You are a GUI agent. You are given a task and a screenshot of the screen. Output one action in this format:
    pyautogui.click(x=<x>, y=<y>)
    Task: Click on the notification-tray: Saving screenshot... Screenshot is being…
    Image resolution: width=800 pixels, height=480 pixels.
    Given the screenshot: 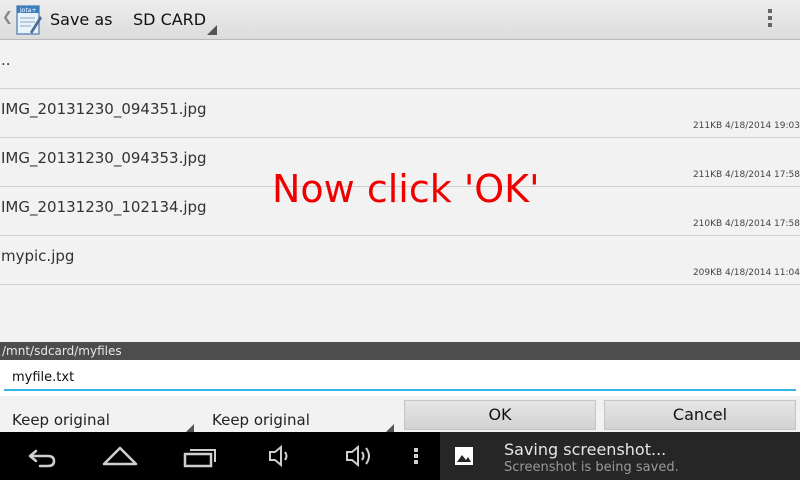 What is the action you would take?
    pyautogui.click(x=620, y=456)
    